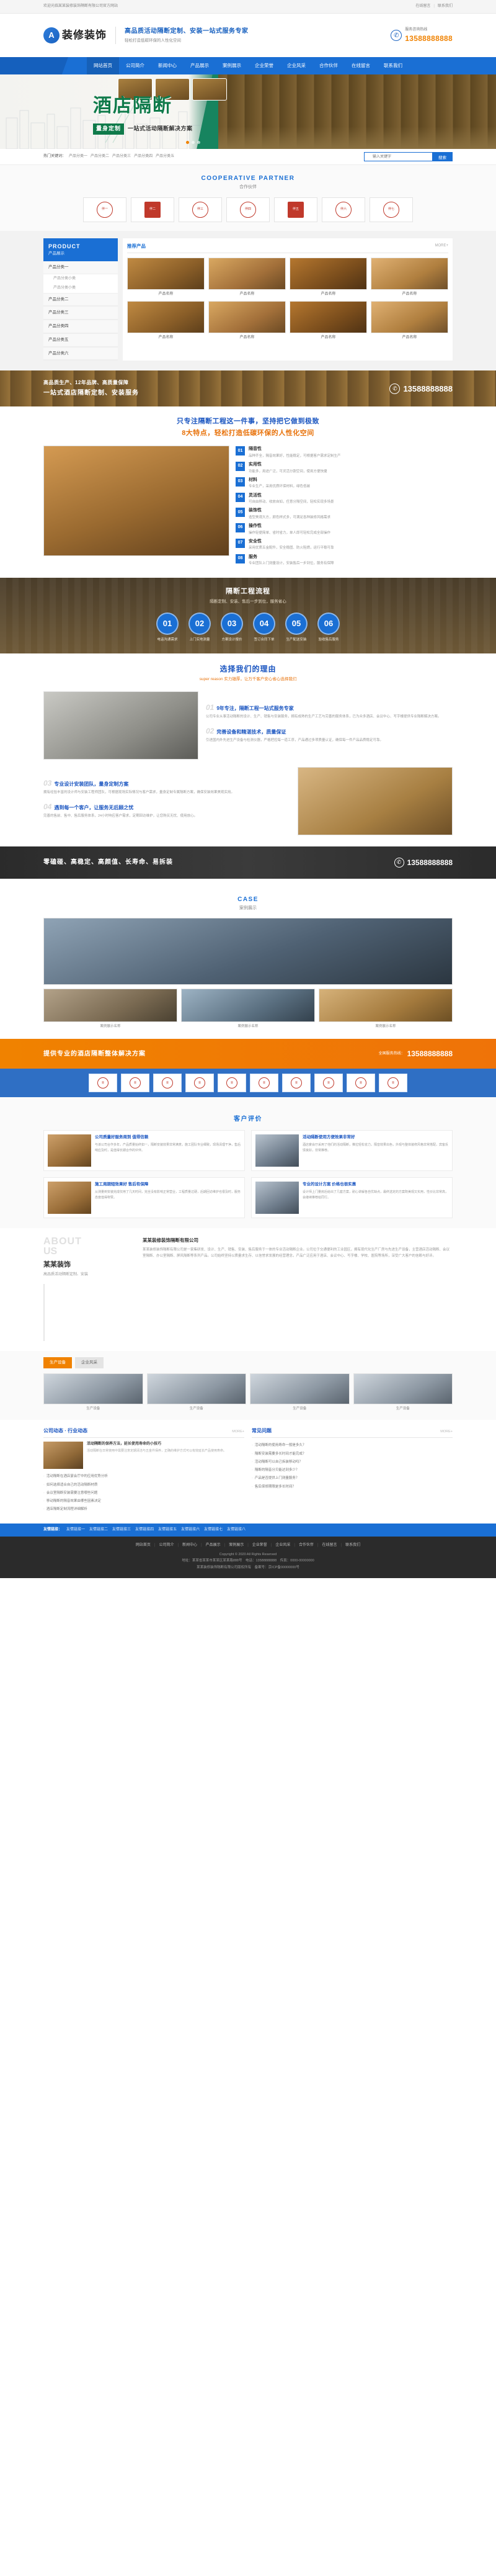 The width and height of the screenshot is (496, 2576). Describe the element at coordinates (121, 156) in the screenshot. I see `hot-keyword-2: 产品分类三` at that location.